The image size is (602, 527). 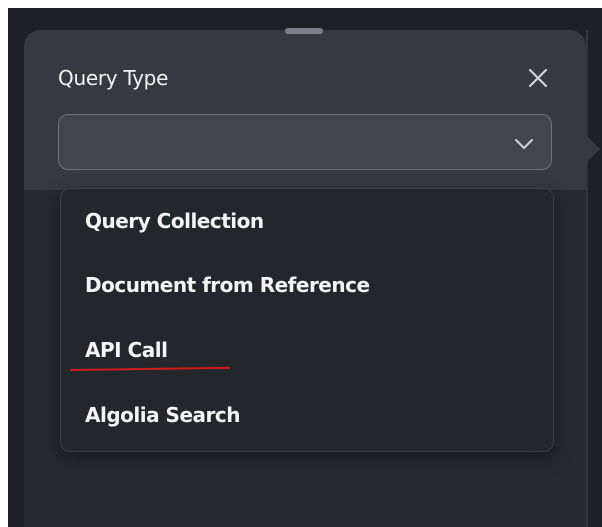 What do you see at coordinates (305, 142) in the screenshot?
I see `query-type-select` at bounding box center [305, 142].